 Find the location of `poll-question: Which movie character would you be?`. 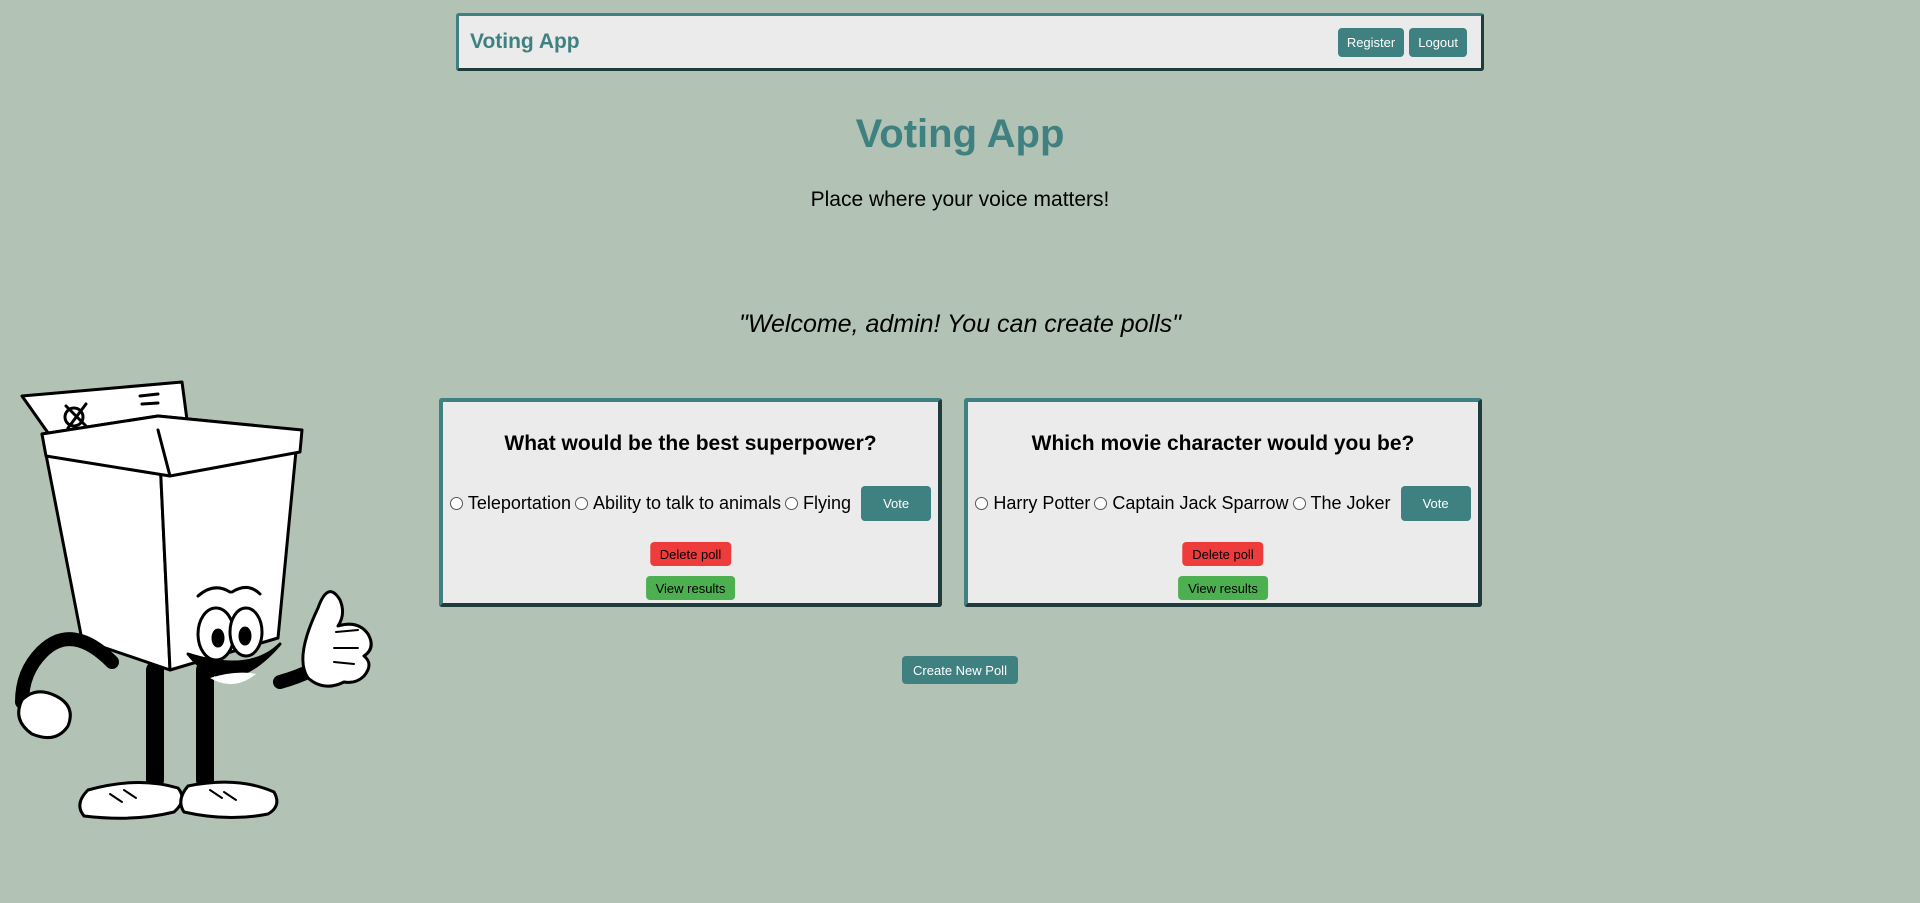

poll-question: Which movie character would you be? is located at coordinates (1223, 443).